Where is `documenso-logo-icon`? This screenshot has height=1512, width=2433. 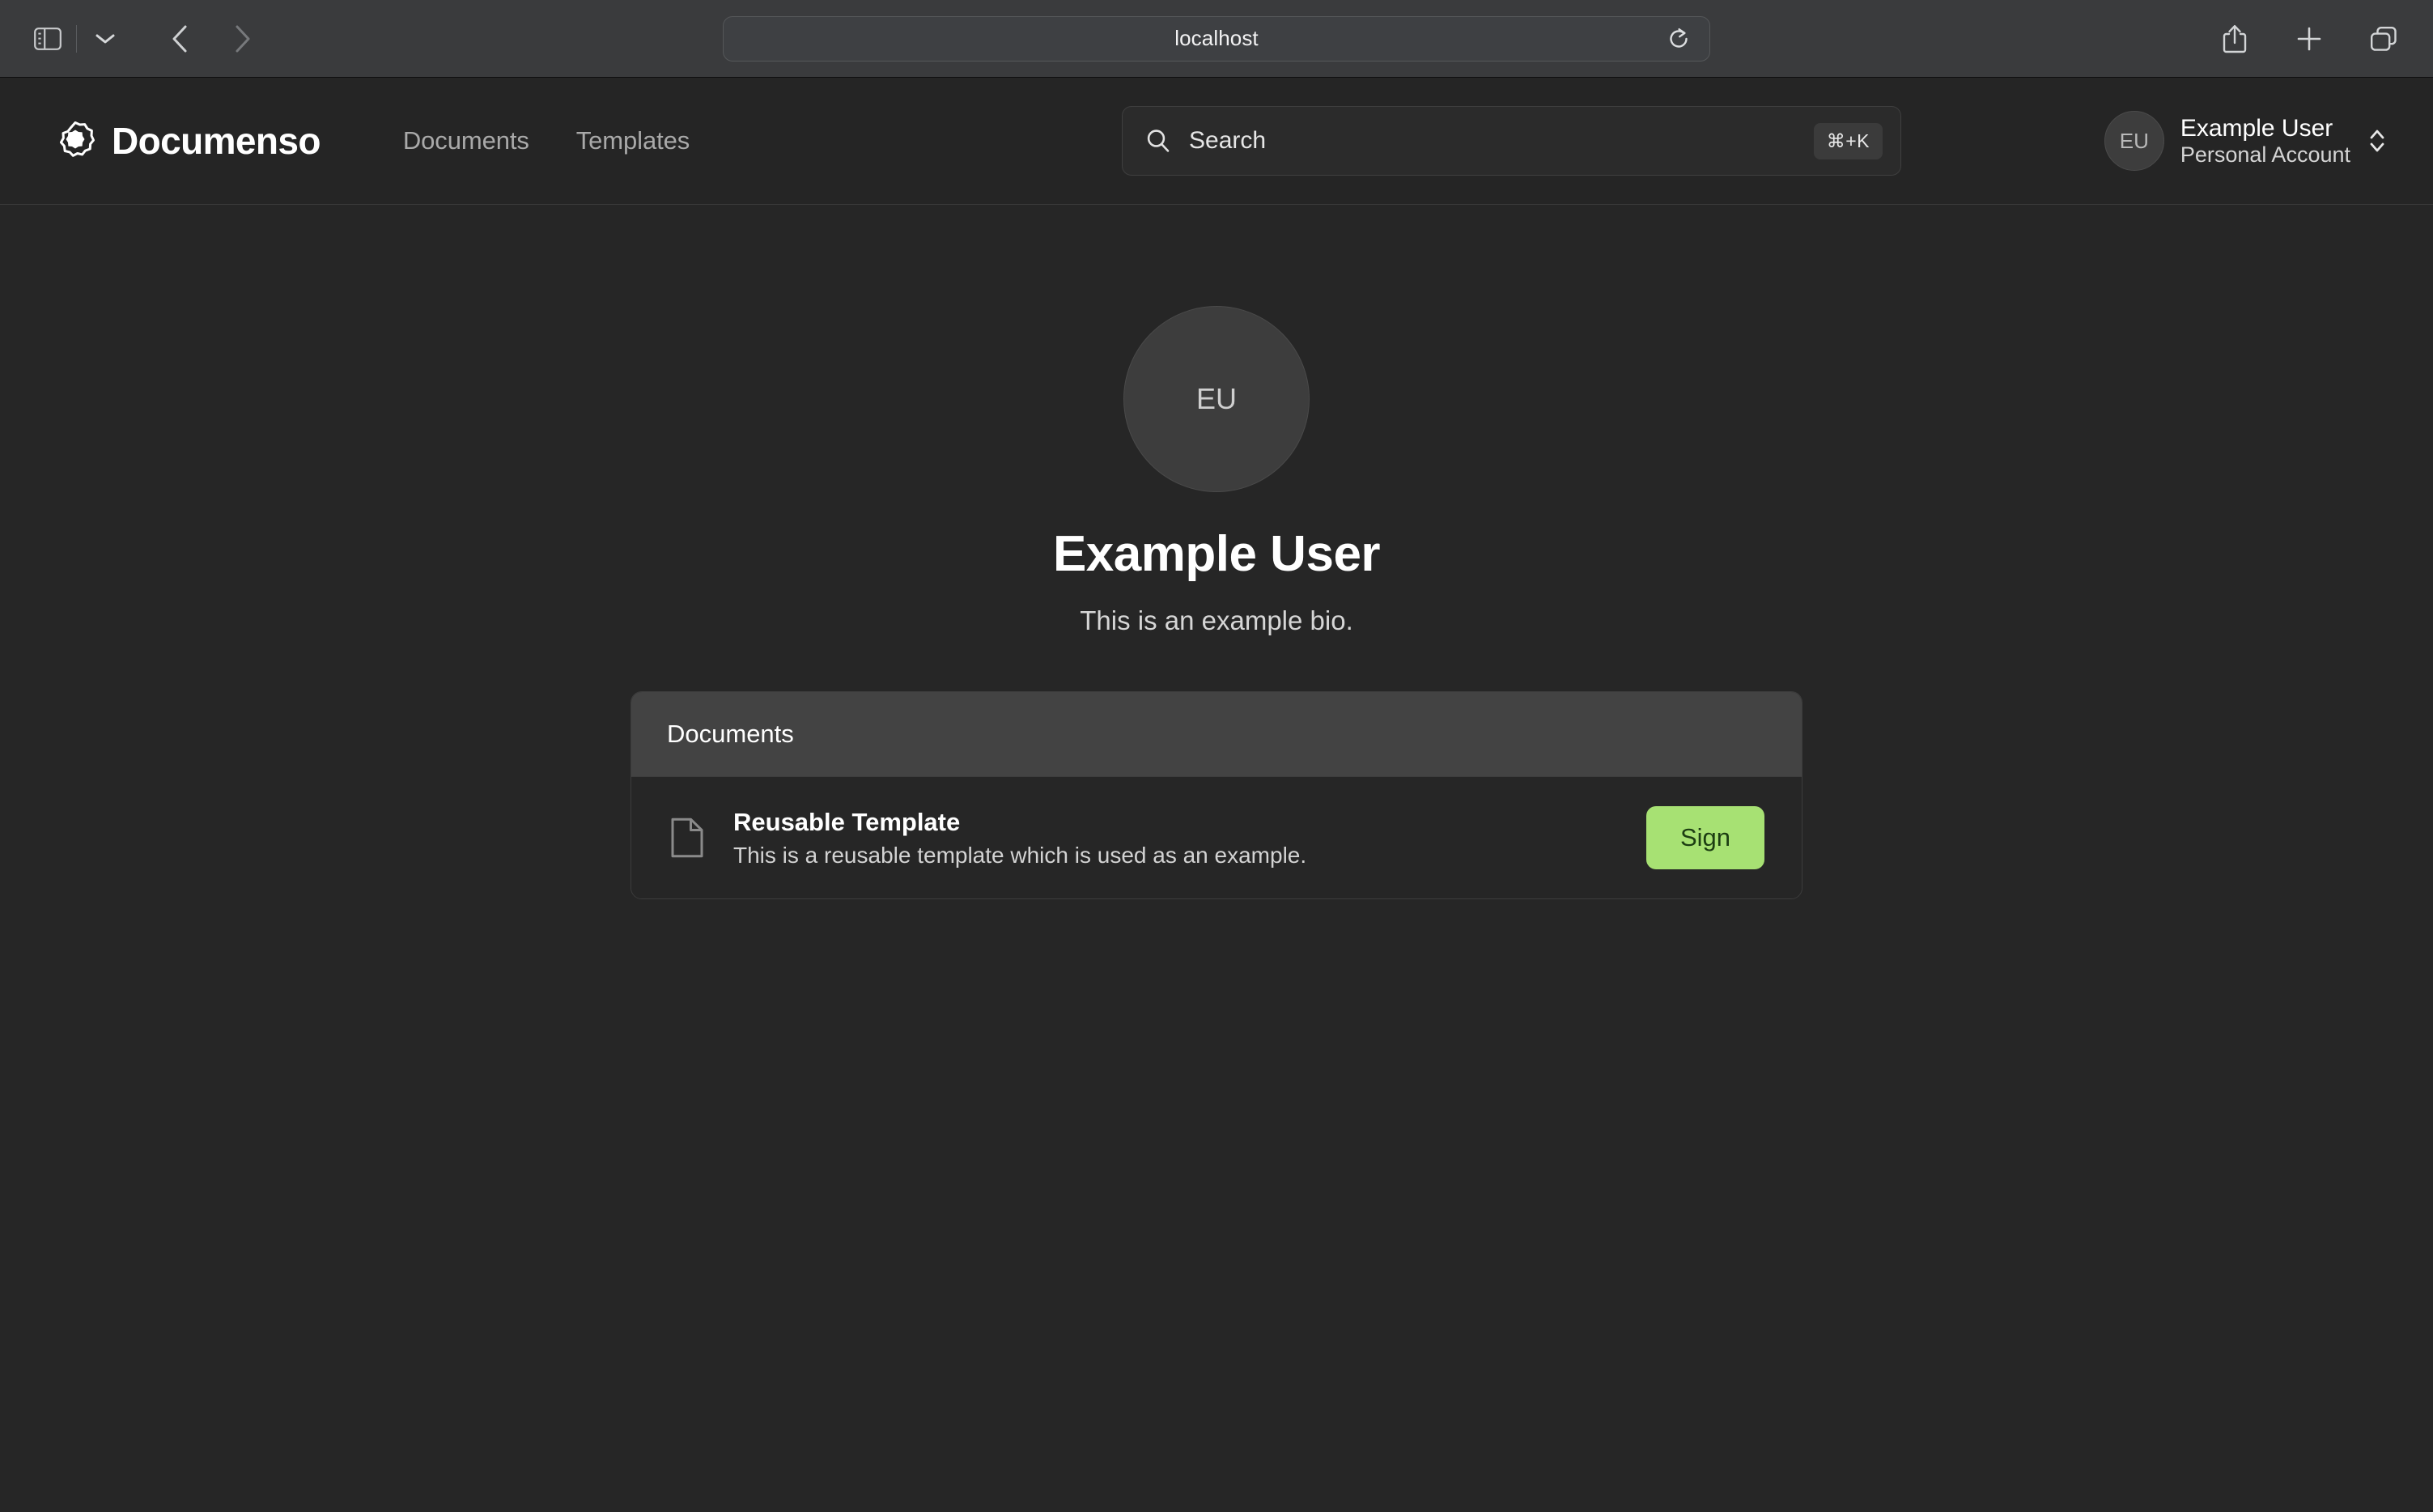 documenso-logo-icon is located at coordinates (77, 139).